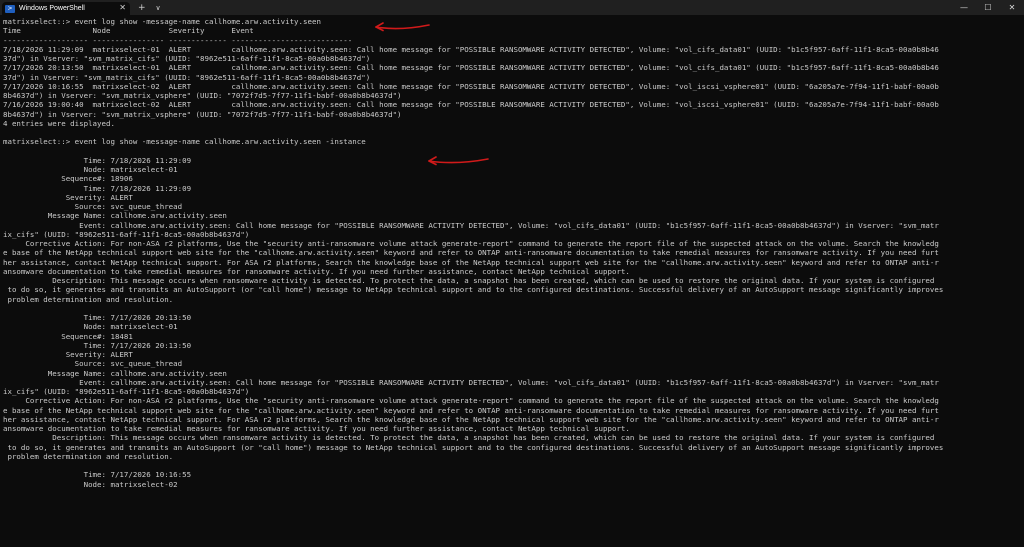 This screenshot has width=1024, height=547. I want to click on terminal-line: Node: matrixselect-02, so click(90, 484).